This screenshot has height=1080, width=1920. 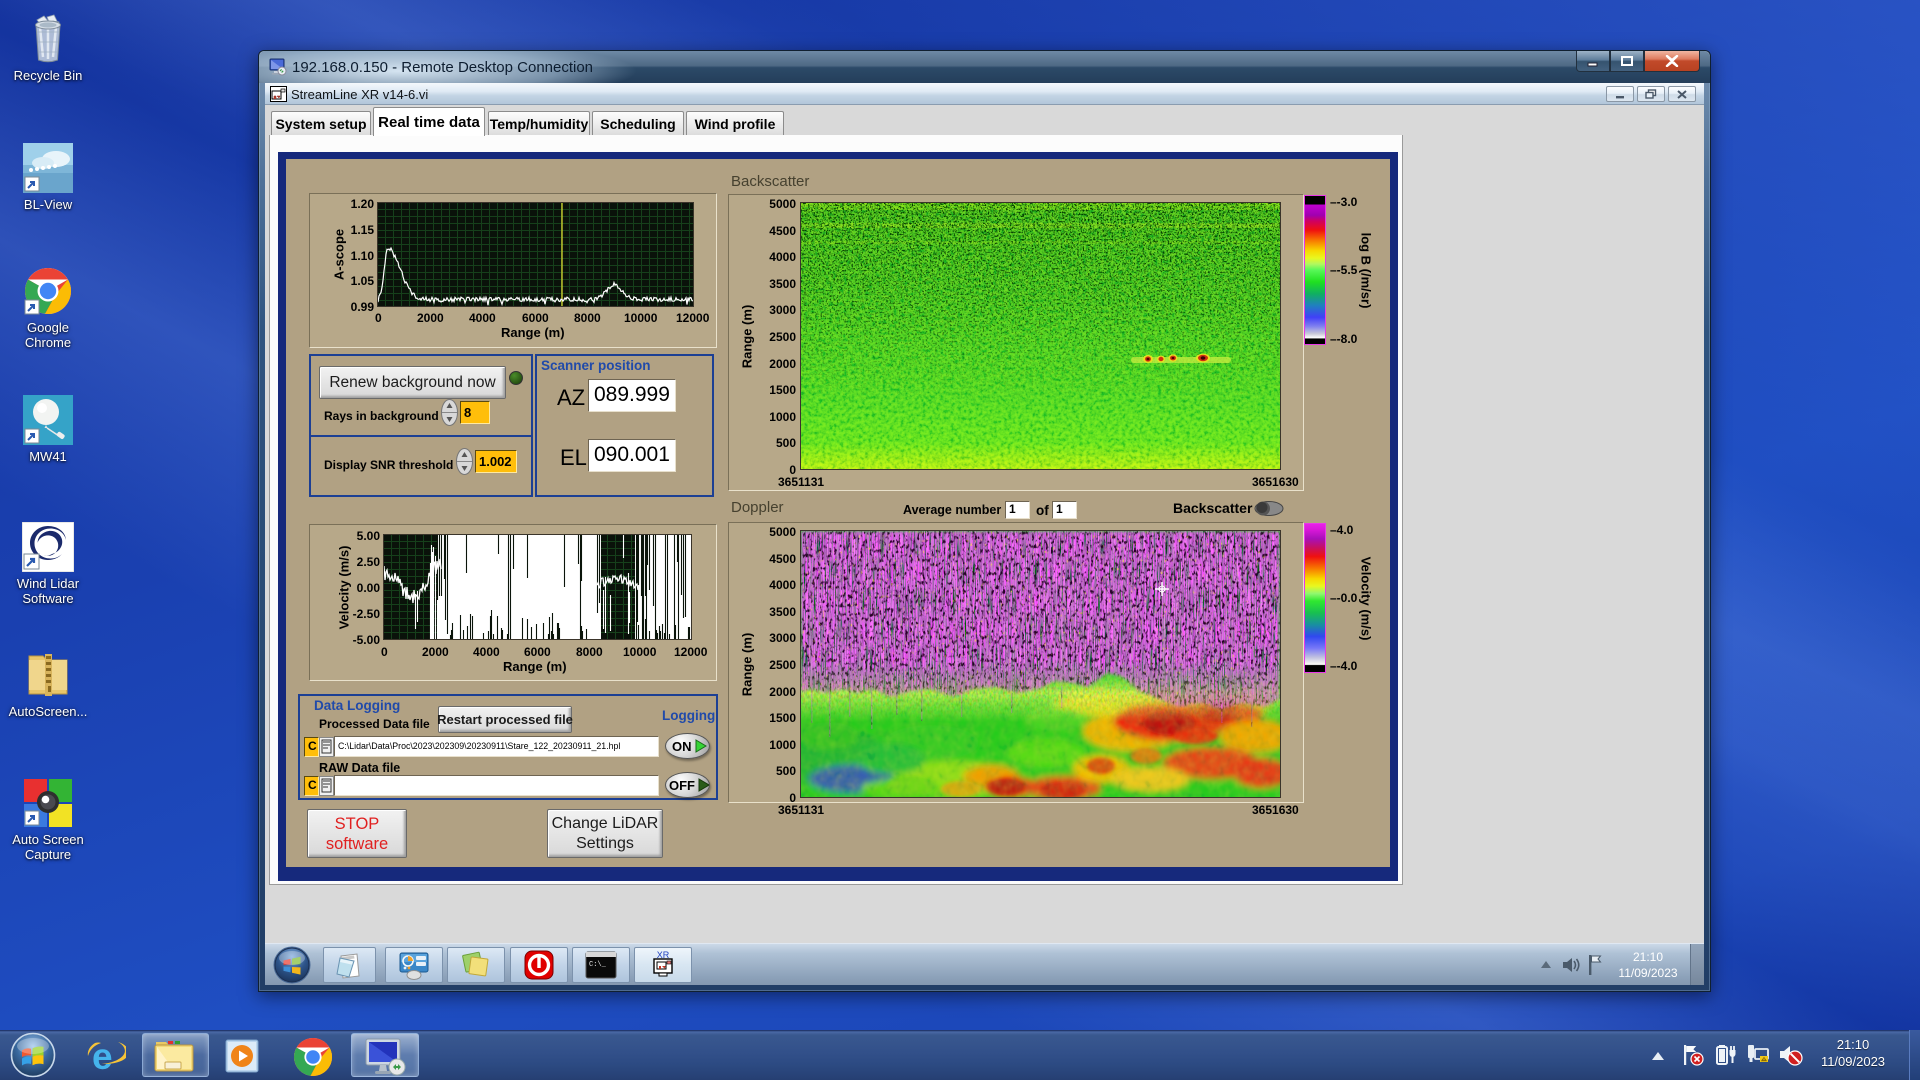 I want to click on svg-text: e, so click(x=102, y=1056).